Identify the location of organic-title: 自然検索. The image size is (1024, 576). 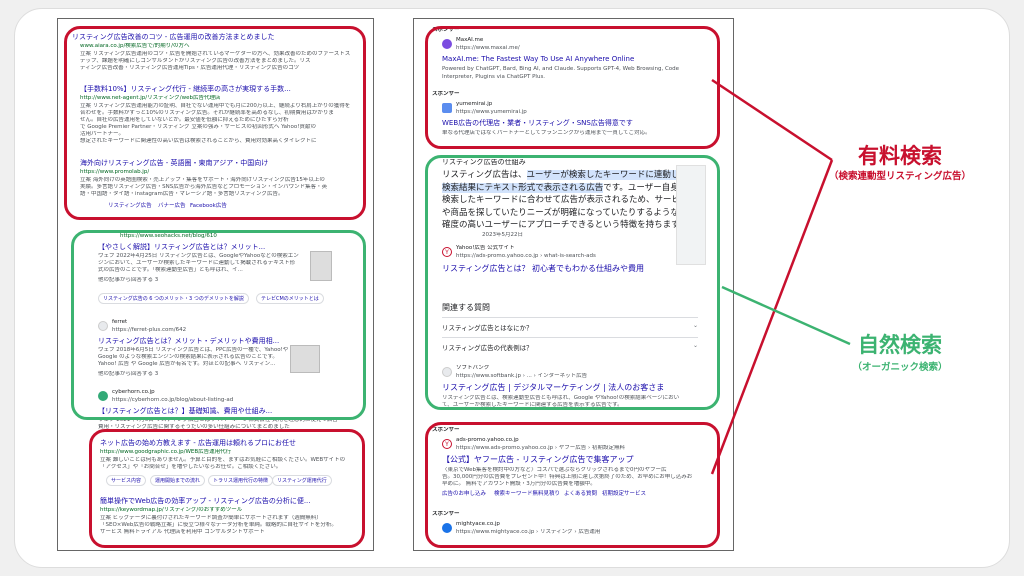
(900, 345).